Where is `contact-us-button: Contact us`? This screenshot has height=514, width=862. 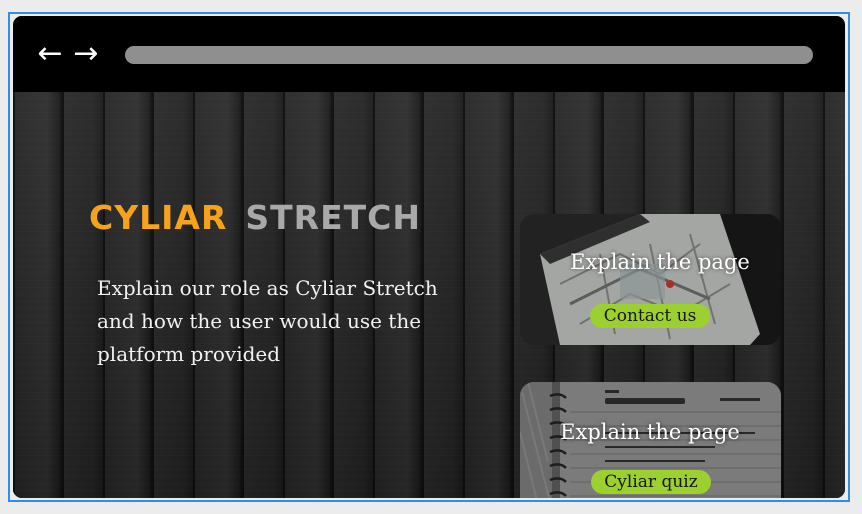
contact-us-button: Contact us is located at coordinates (650, 316).